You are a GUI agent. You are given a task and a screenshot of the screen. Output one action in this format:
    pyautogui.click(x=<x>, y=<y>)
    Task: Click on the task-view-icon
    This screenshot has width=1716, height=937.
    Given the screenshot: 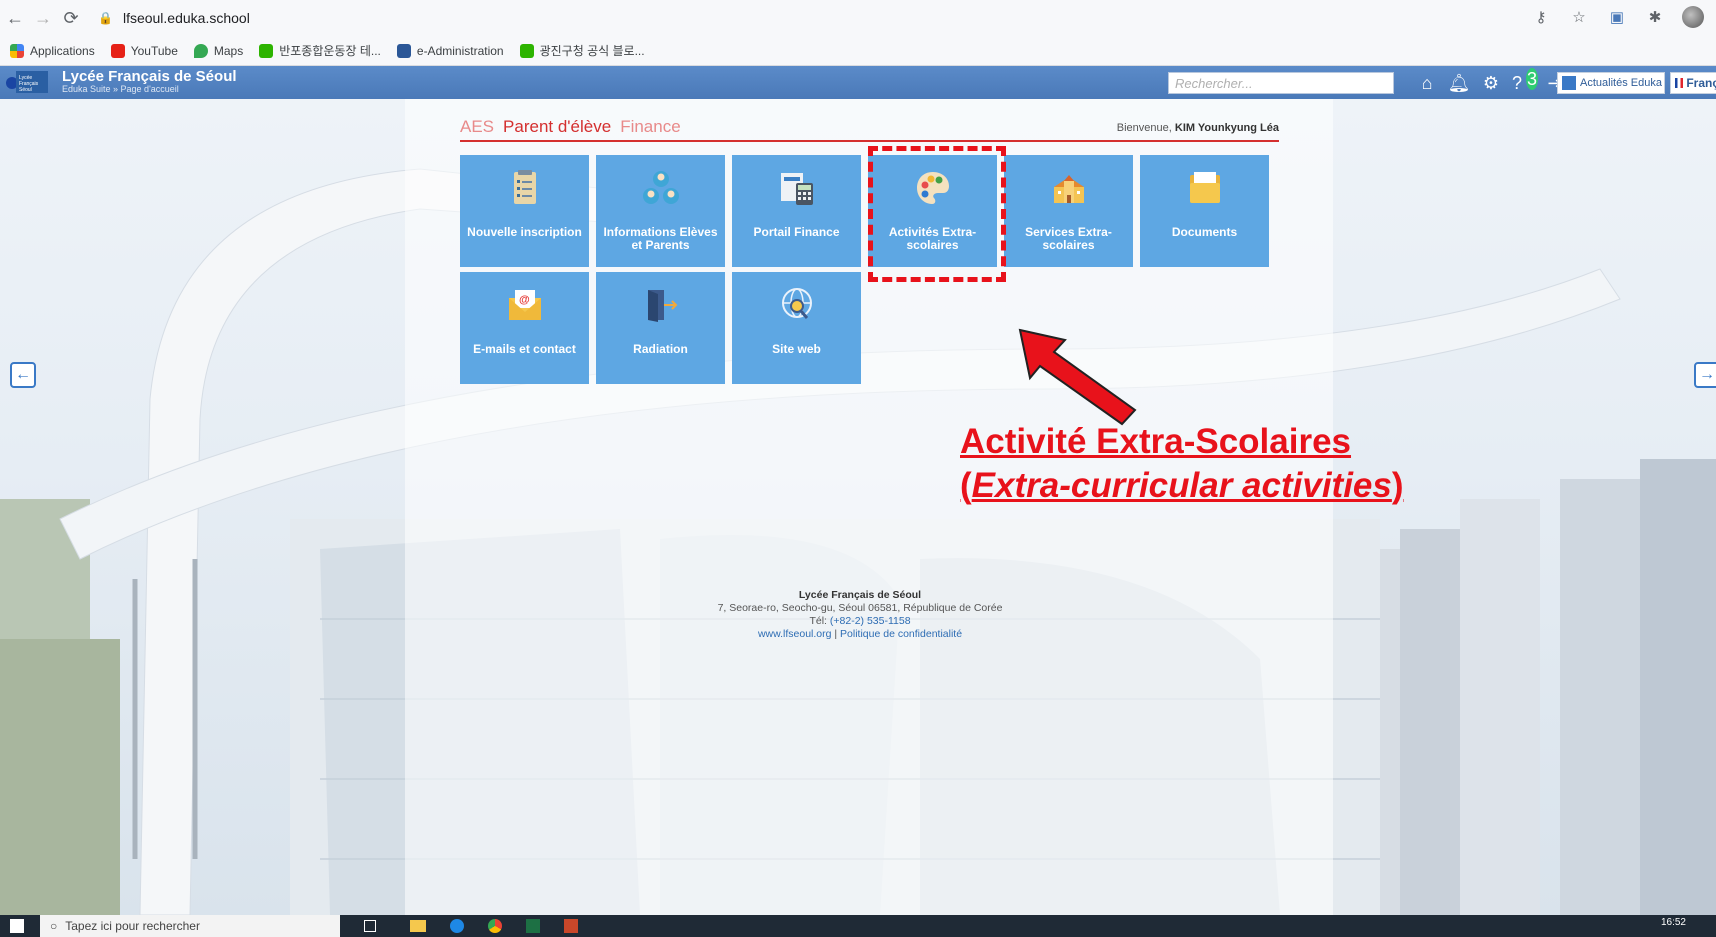 What is the action you would take?
    pyautogui.click(x=370, y=926)
    